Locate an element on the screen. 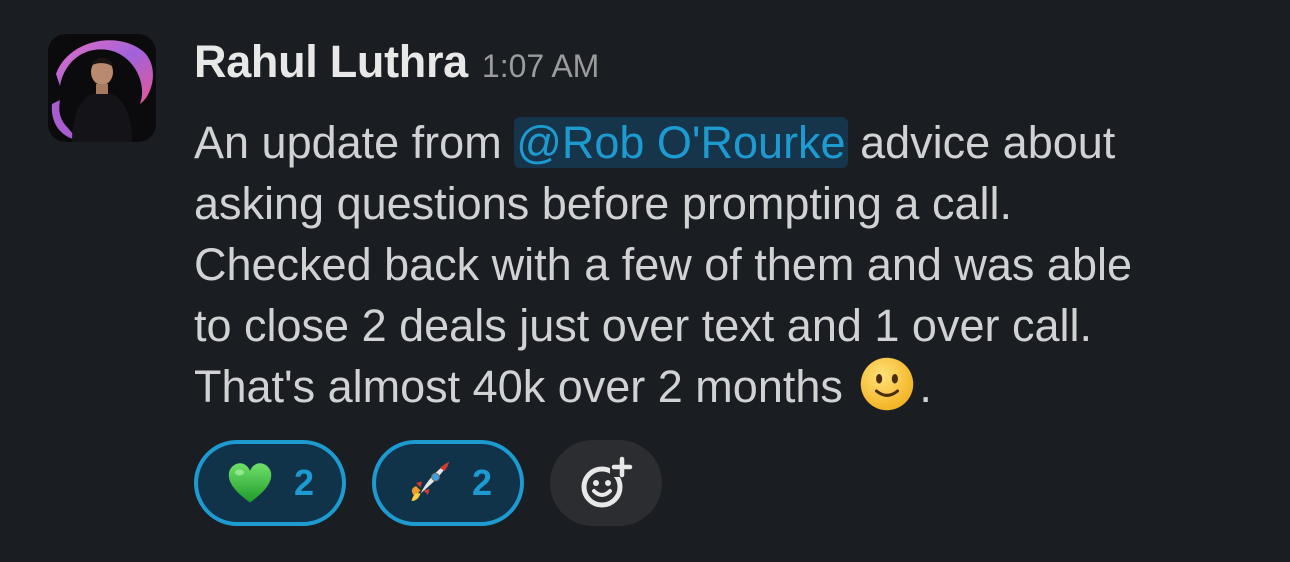  reaction-rocket: 2 is located at coordinates (448, 483).